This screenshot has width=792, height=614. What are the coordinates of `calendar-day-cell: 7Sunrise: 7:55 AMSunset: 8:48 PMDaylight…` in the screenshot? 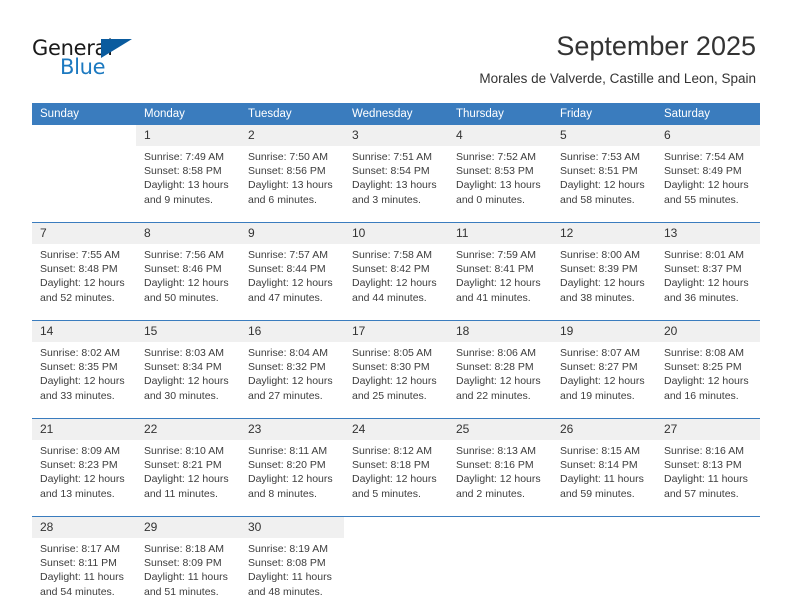 It's located at (84, 272).